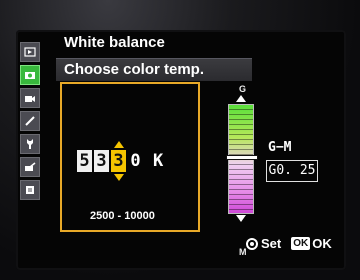  I want to click on ok-button-icon: OK, so click(301, 243).